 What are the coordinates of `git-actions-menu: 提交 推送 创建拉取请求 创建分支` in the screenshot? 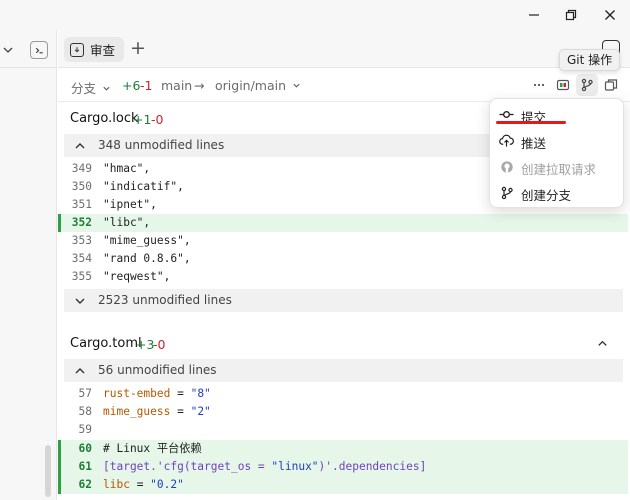 It's located at (556, 153).